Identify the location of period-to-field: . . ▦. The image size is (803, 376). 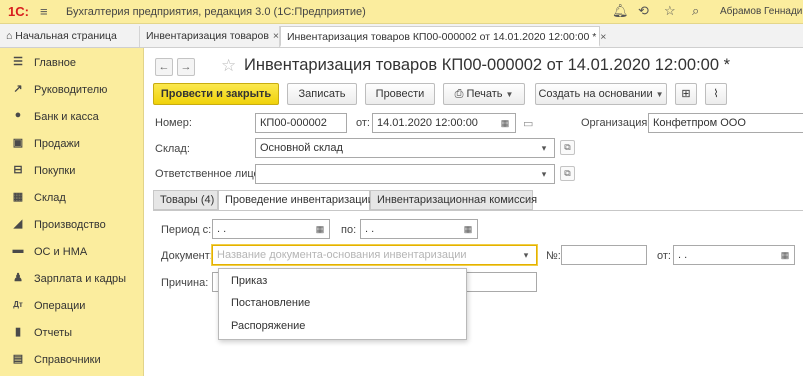
(419, 229).